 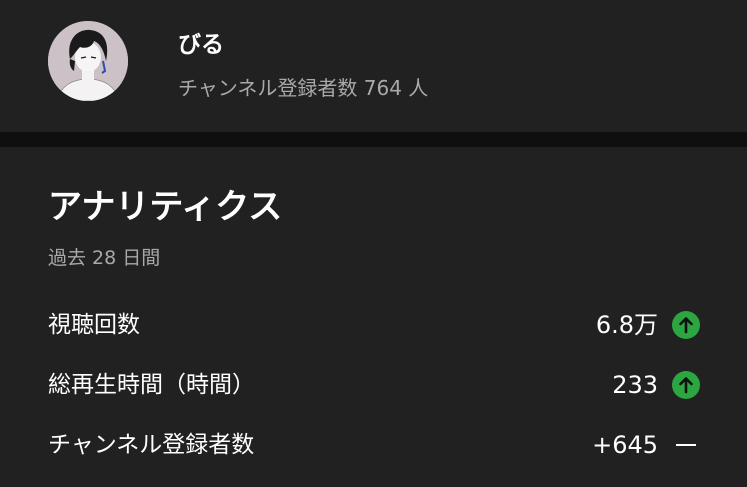 I want to click on avatar, so click(x=88, y=61).